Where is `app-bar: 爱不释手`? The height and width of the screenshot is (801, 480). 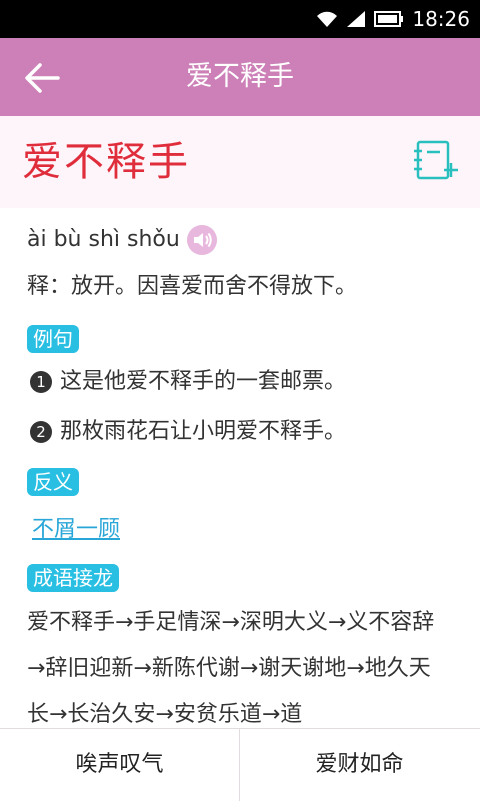 app-bar: 爱不释手 is located at coordinates (240, 77).